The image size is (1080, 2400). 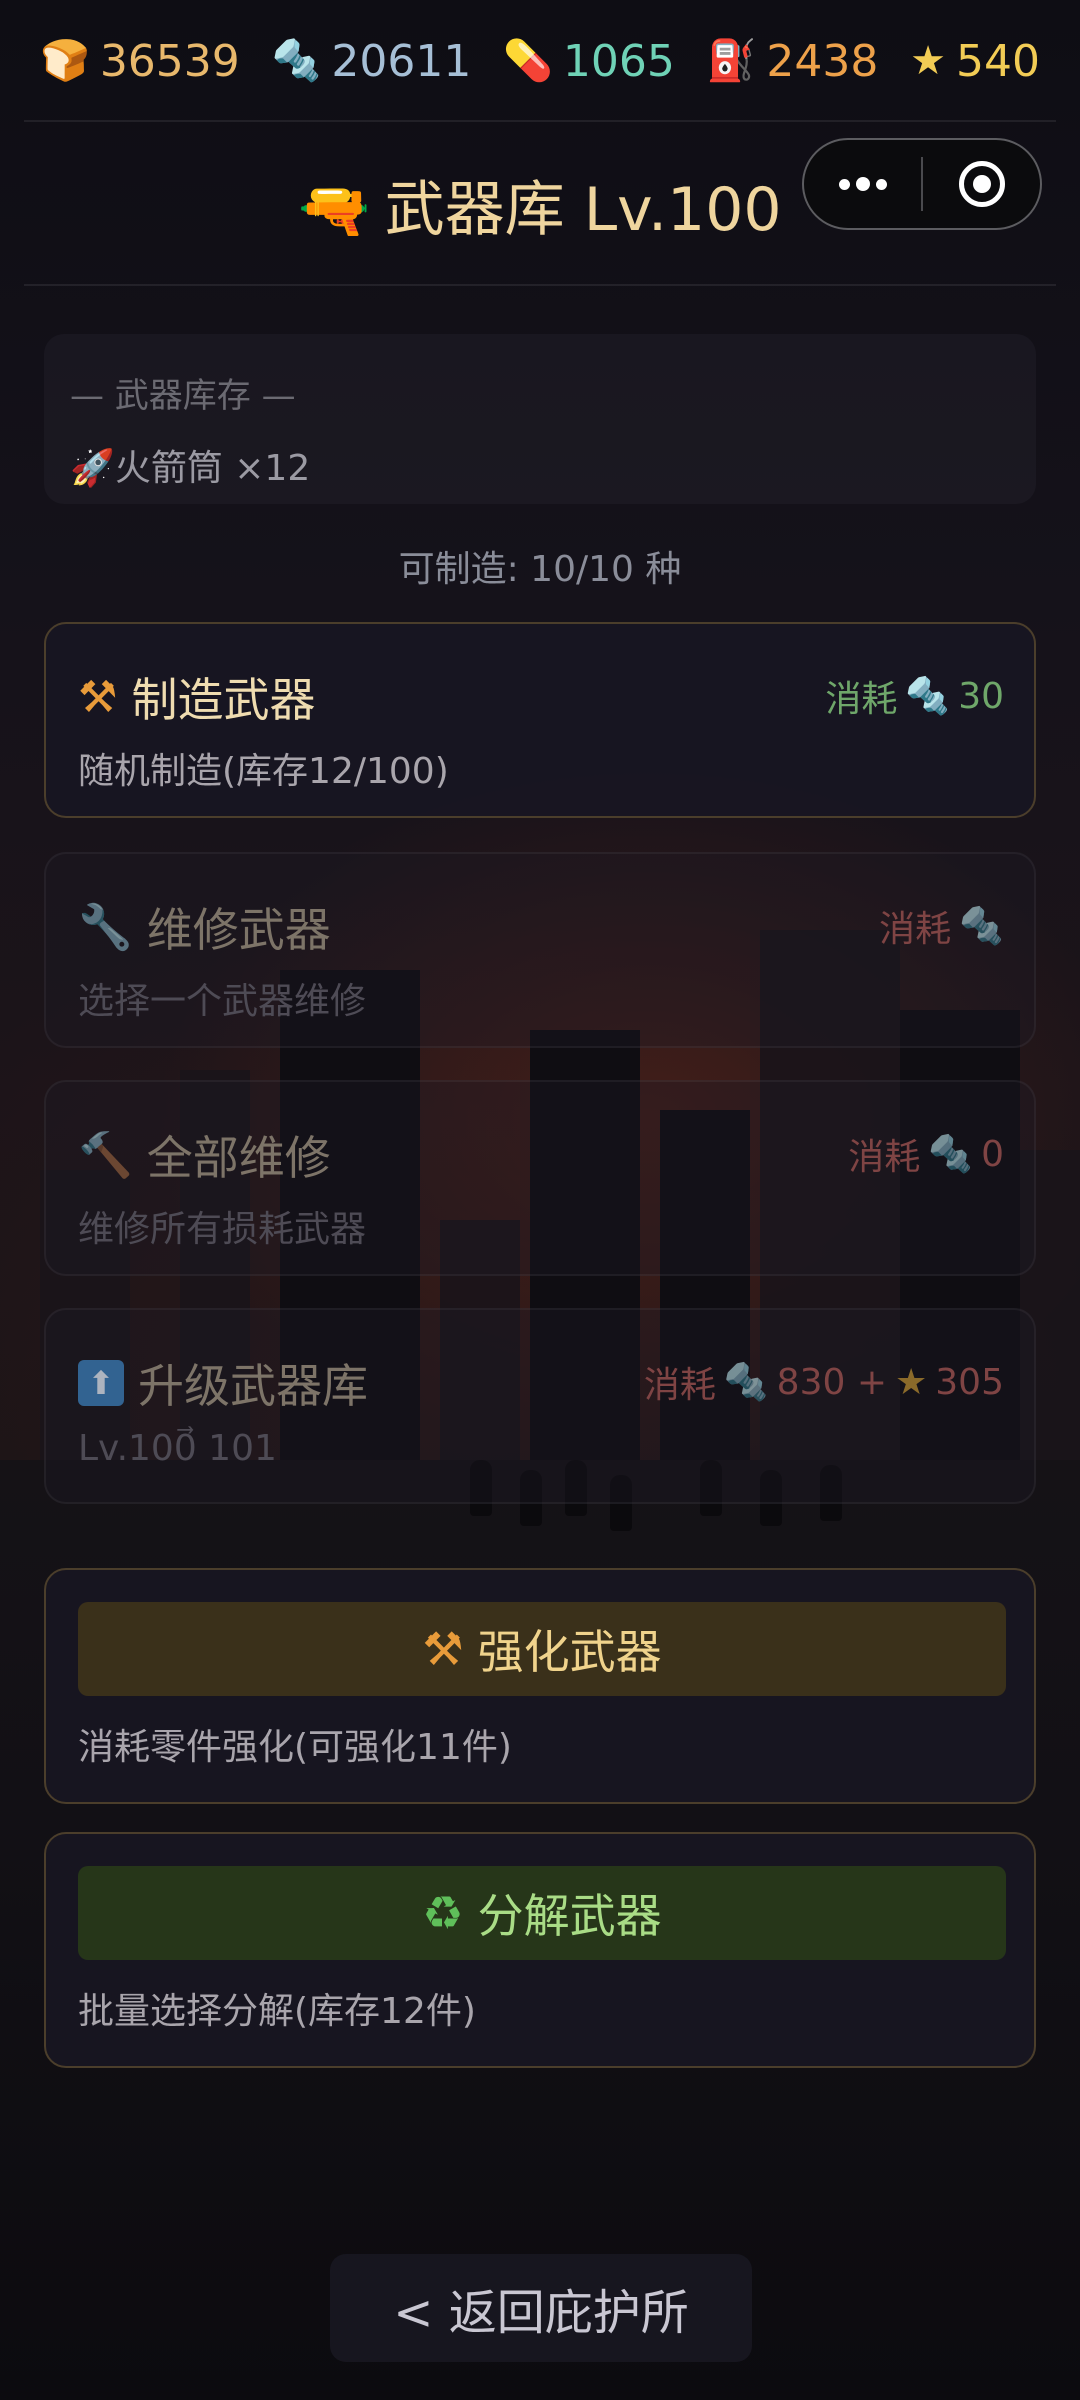 I want to click on repair-all-card: 🔨 全部维修 消耗 🔩 0 维修所有损耗武器, so click(x=540, y=1178).